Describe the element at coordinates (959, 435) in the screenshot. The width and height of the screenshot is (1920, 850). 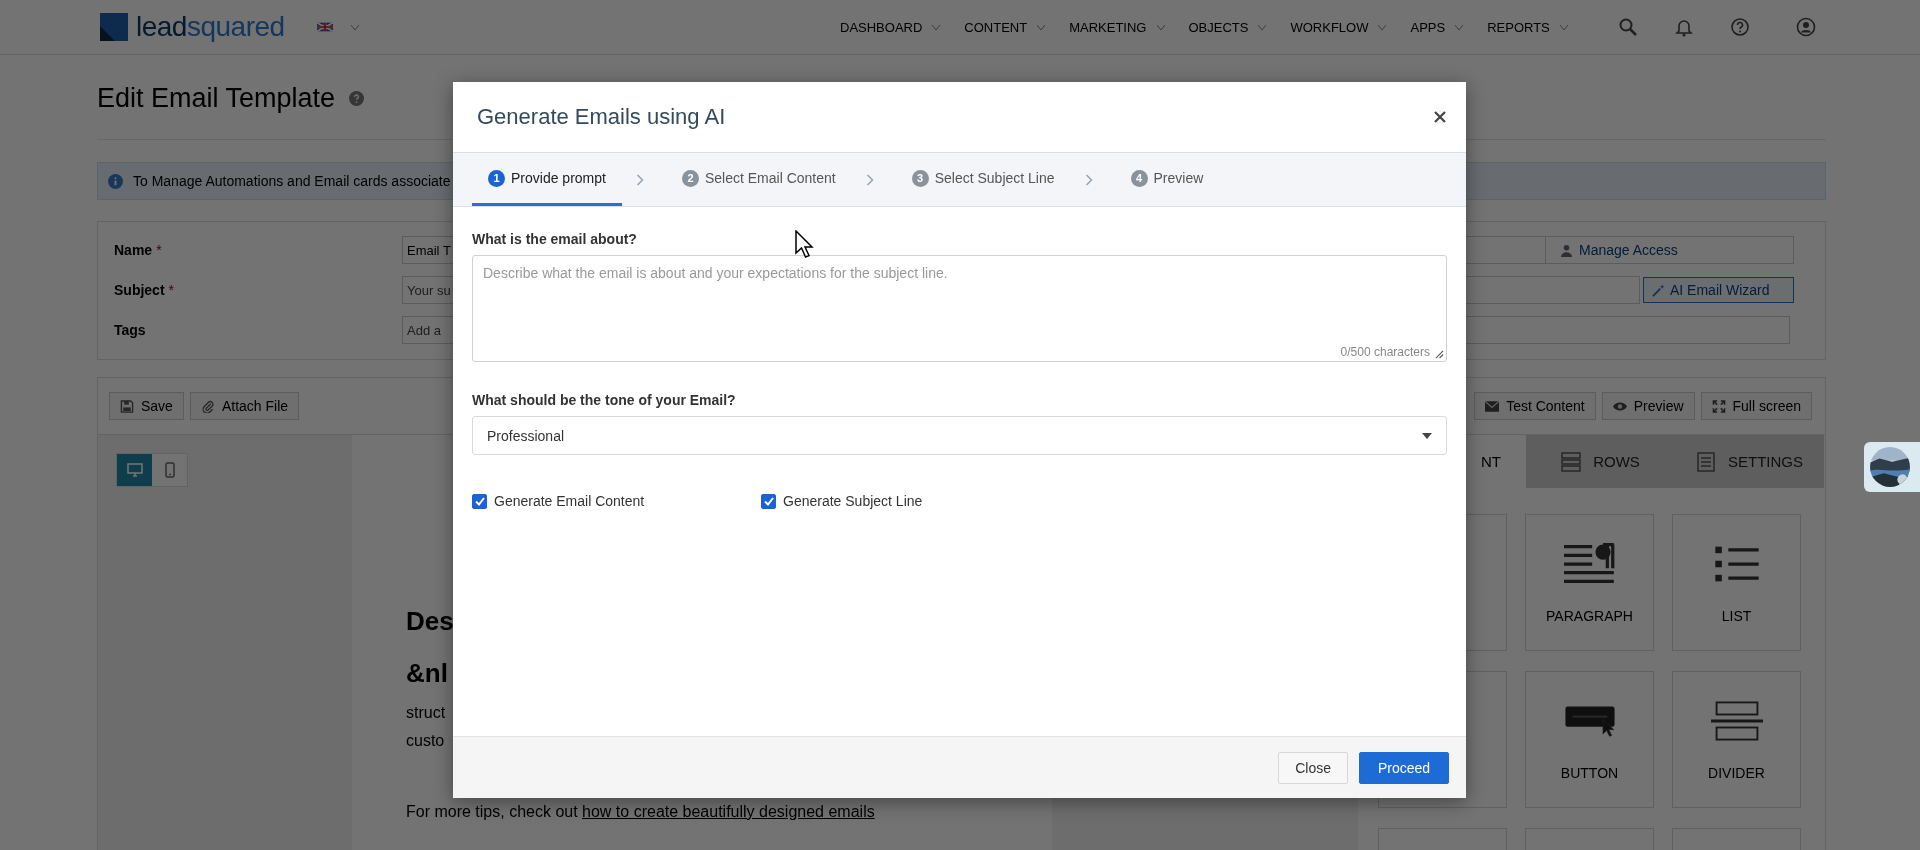
I see `tone-select: Professional` at that location.